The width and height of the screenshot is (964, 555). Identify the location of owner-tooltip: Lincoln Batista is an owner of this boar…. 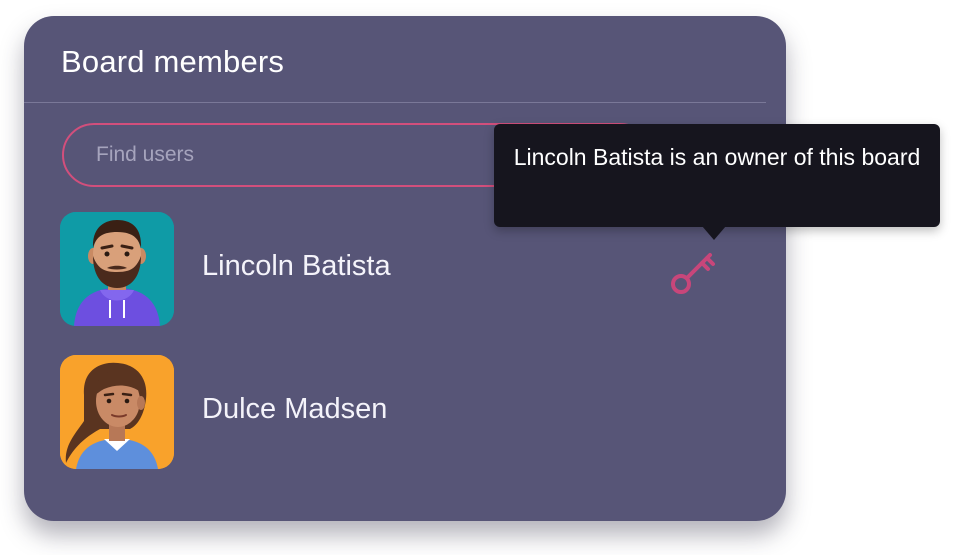
(717, 175).